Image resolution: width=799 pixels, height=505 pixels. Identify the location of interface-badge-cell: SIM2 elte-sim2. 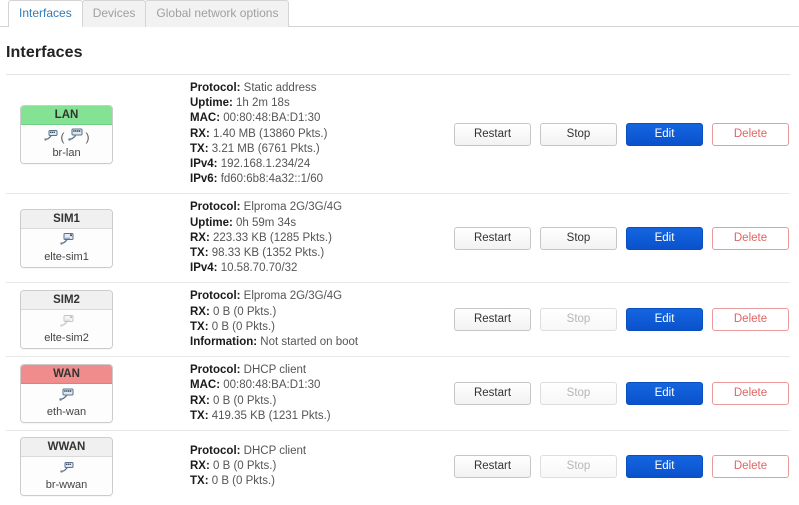
(96, 320).